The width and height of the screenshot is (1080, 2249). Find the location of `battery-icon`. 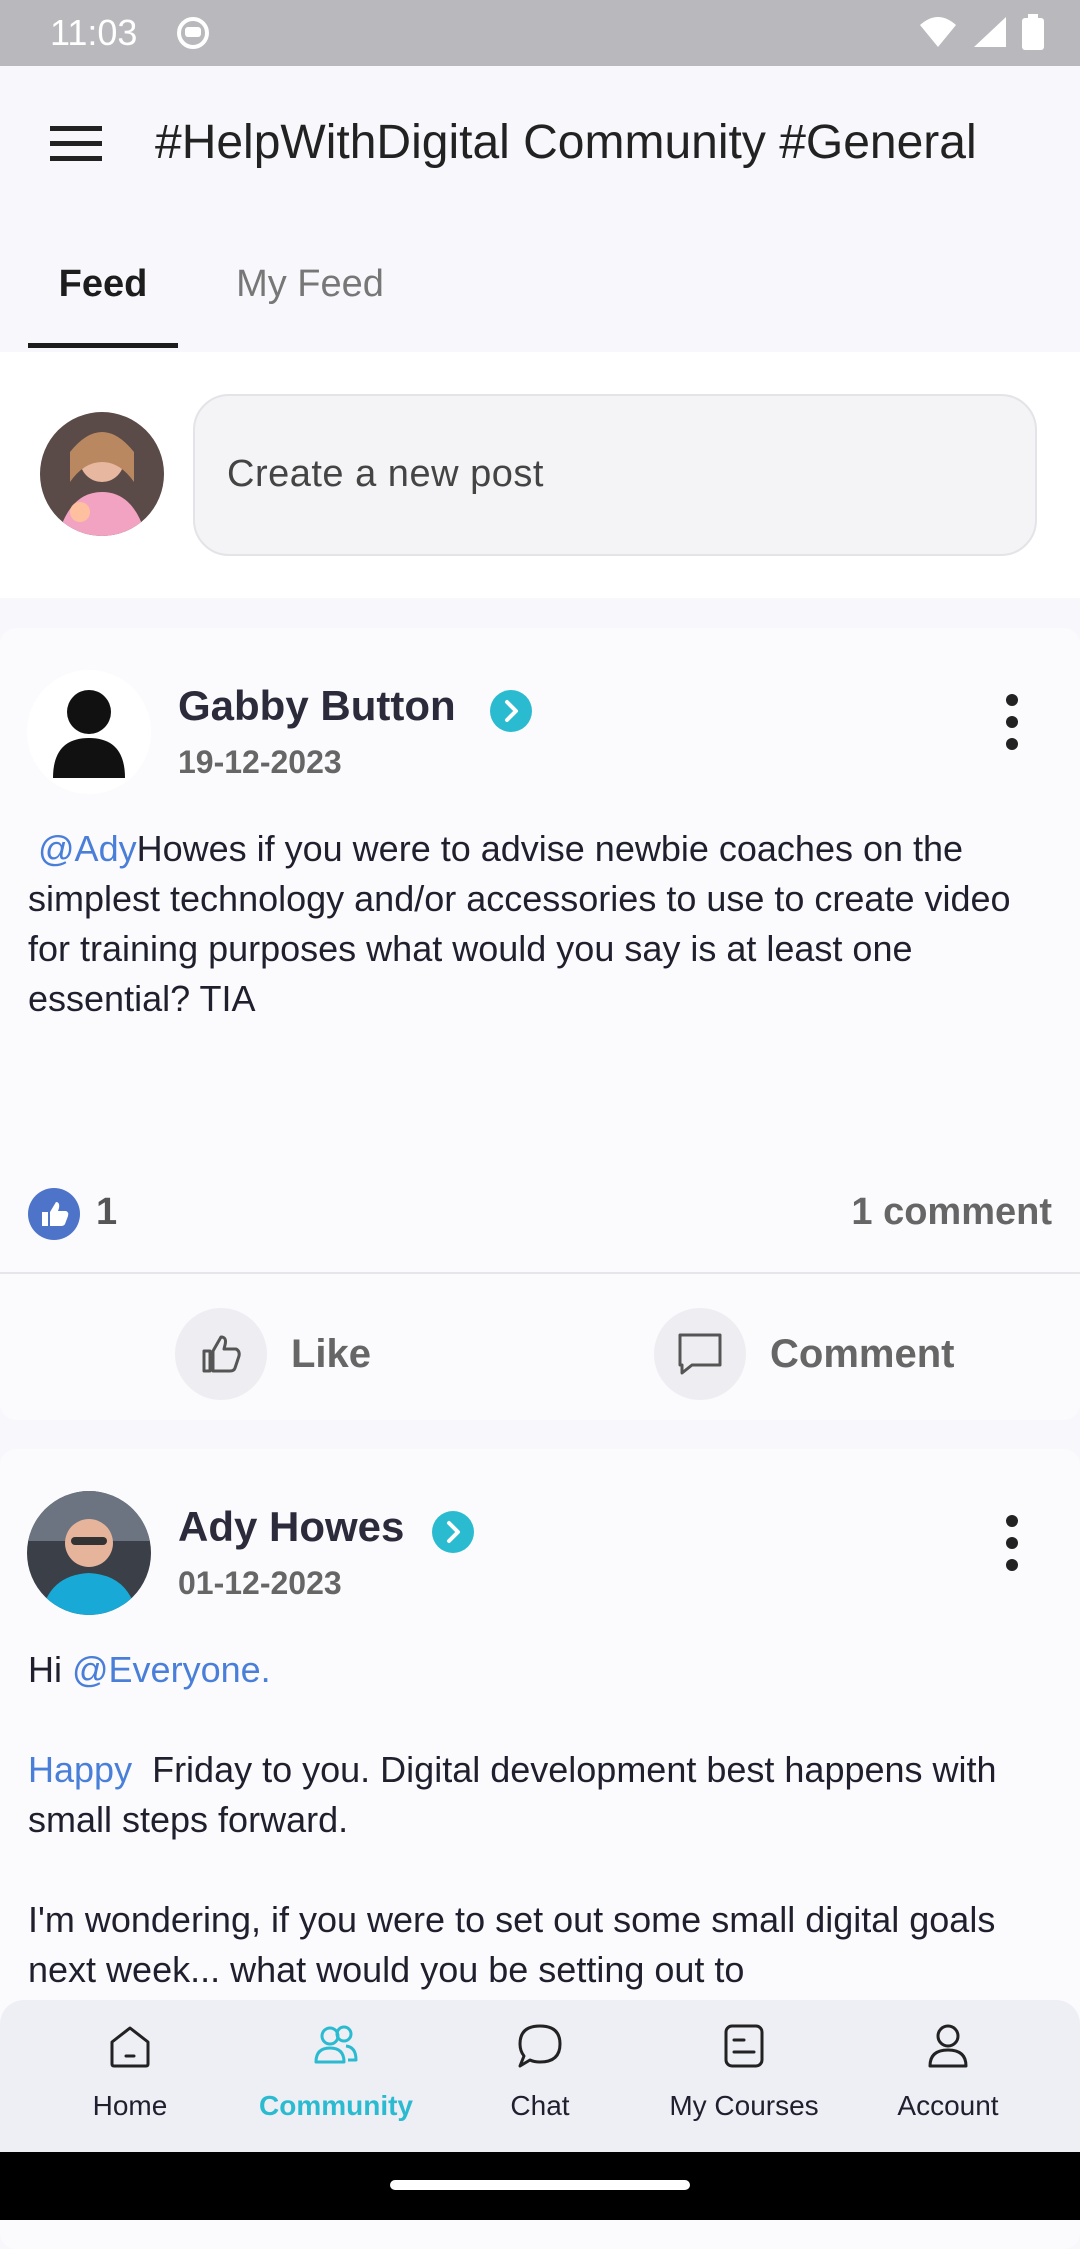

battery-icon is located at coordinates (1033, 32).